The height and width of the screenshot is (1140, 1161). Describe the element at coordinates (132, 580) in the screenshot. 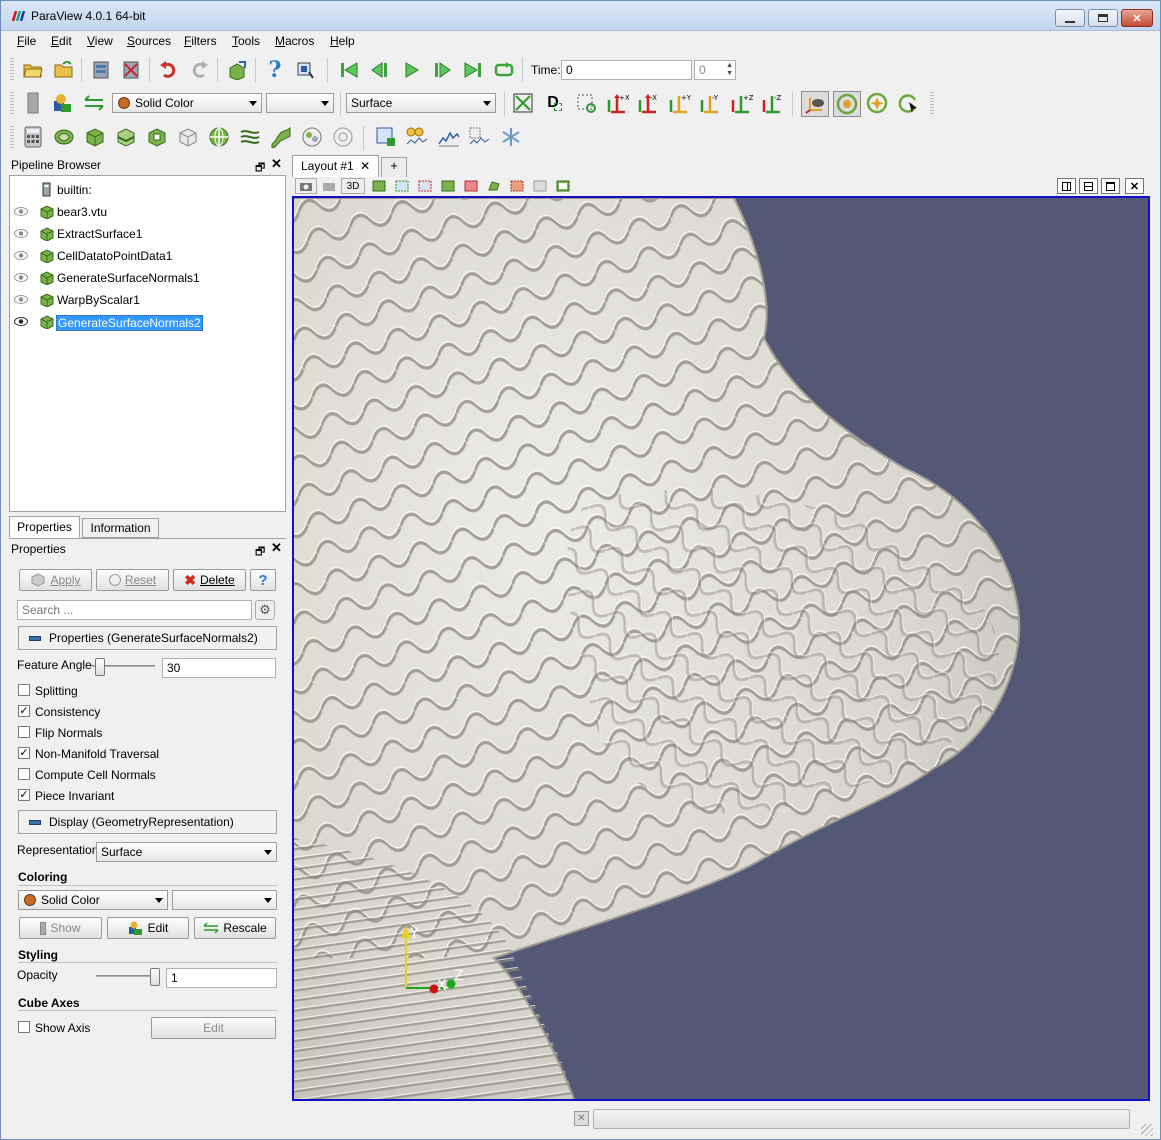

I see `reset-button: Reset` at that location.